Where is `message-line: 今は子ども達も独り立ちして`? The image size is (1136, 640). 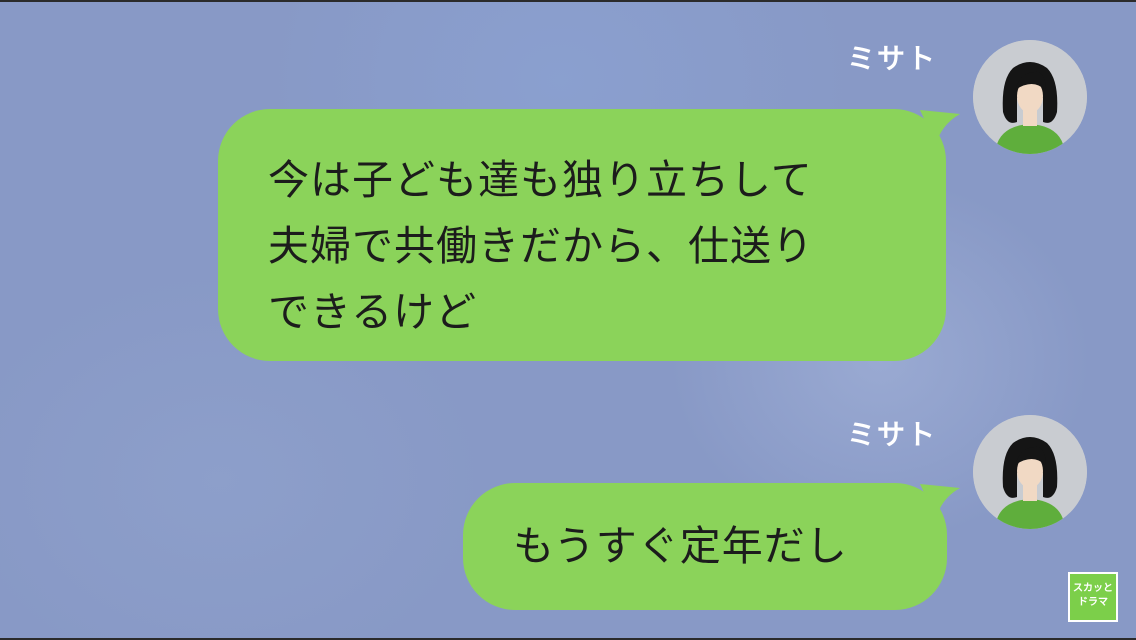
message-line: 今は子ども達も独り立ちして is located at coordinates (540, 180).